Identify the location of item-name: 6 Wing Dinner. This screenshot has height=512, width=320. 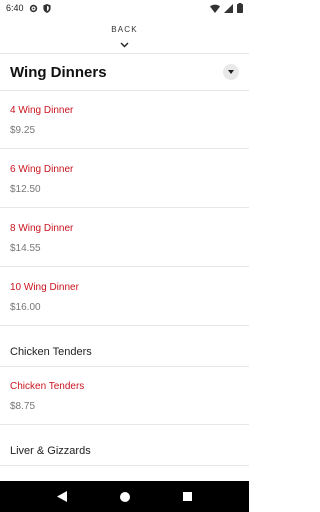
(42, 169).